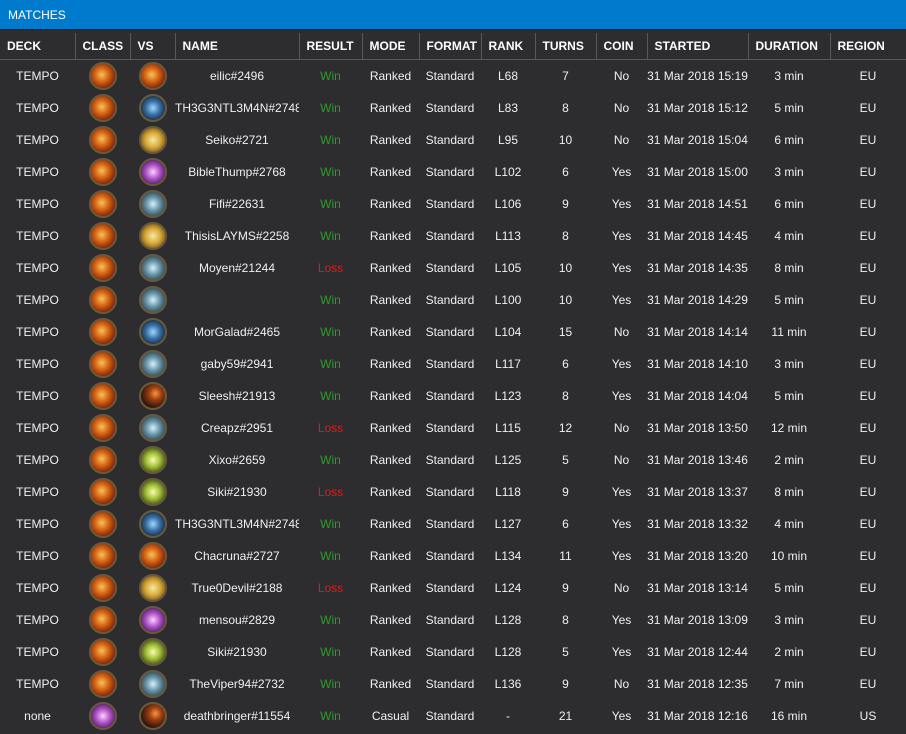 This screenshot has width=906, height=734. What do you see at coordinates (153, 46) in the screenshot?
I see `column-header-vs: VS` at bounding box center [153, 46].